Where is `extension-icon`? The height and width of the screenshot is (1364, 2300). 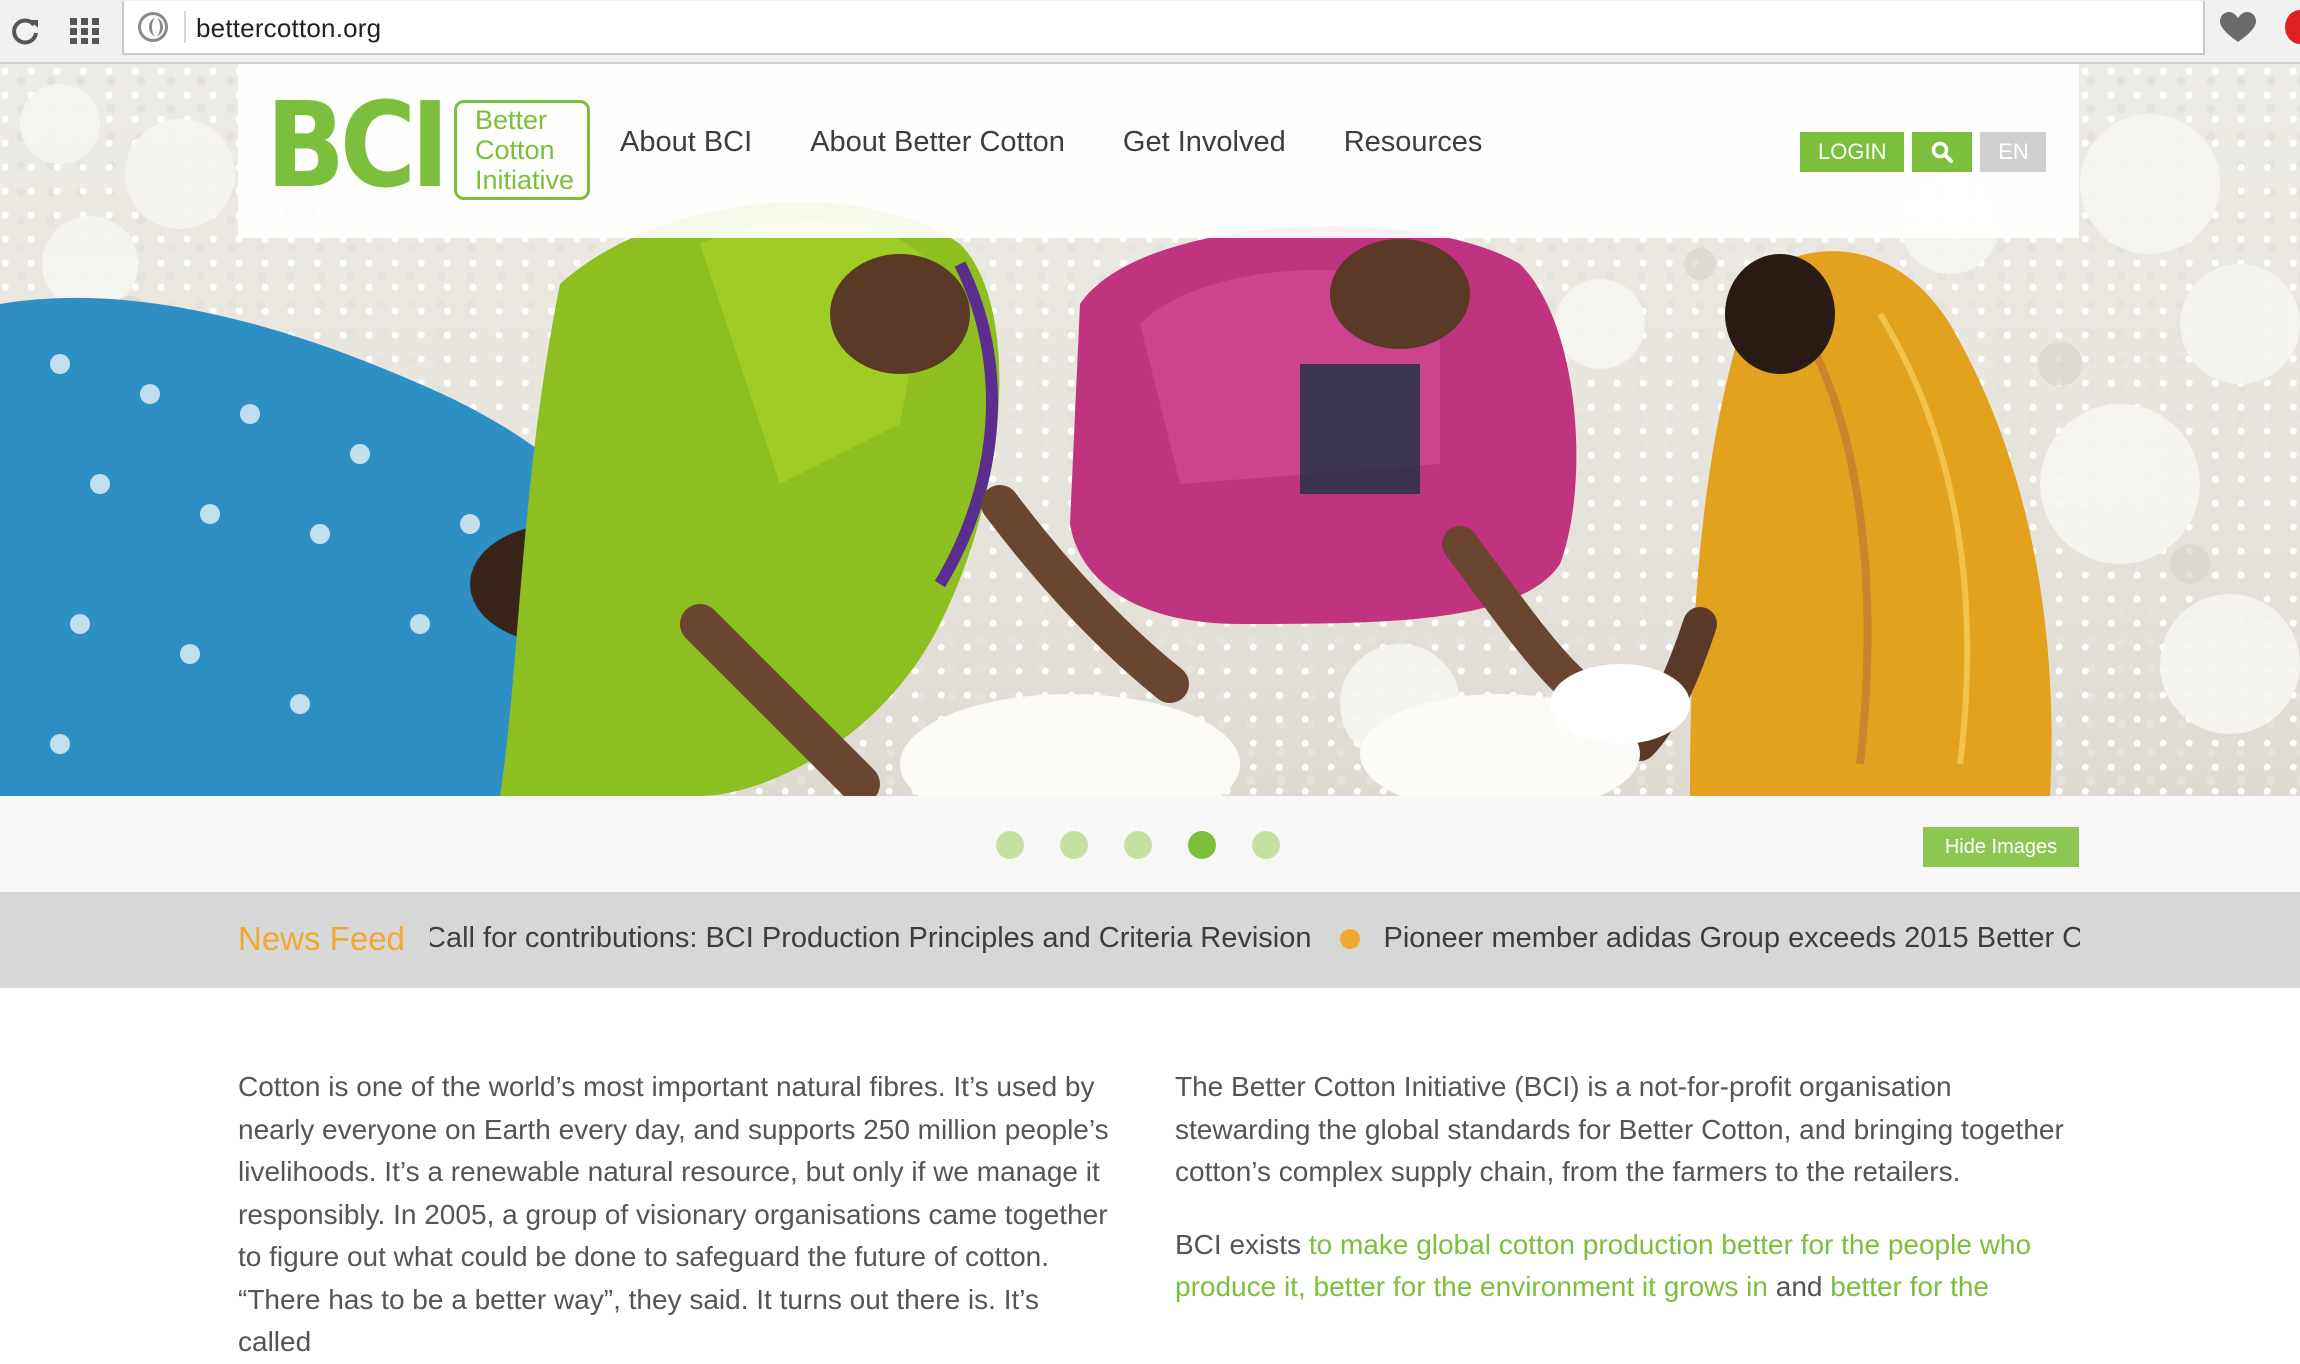
extension-icon is located at coordinates (2292, 27).